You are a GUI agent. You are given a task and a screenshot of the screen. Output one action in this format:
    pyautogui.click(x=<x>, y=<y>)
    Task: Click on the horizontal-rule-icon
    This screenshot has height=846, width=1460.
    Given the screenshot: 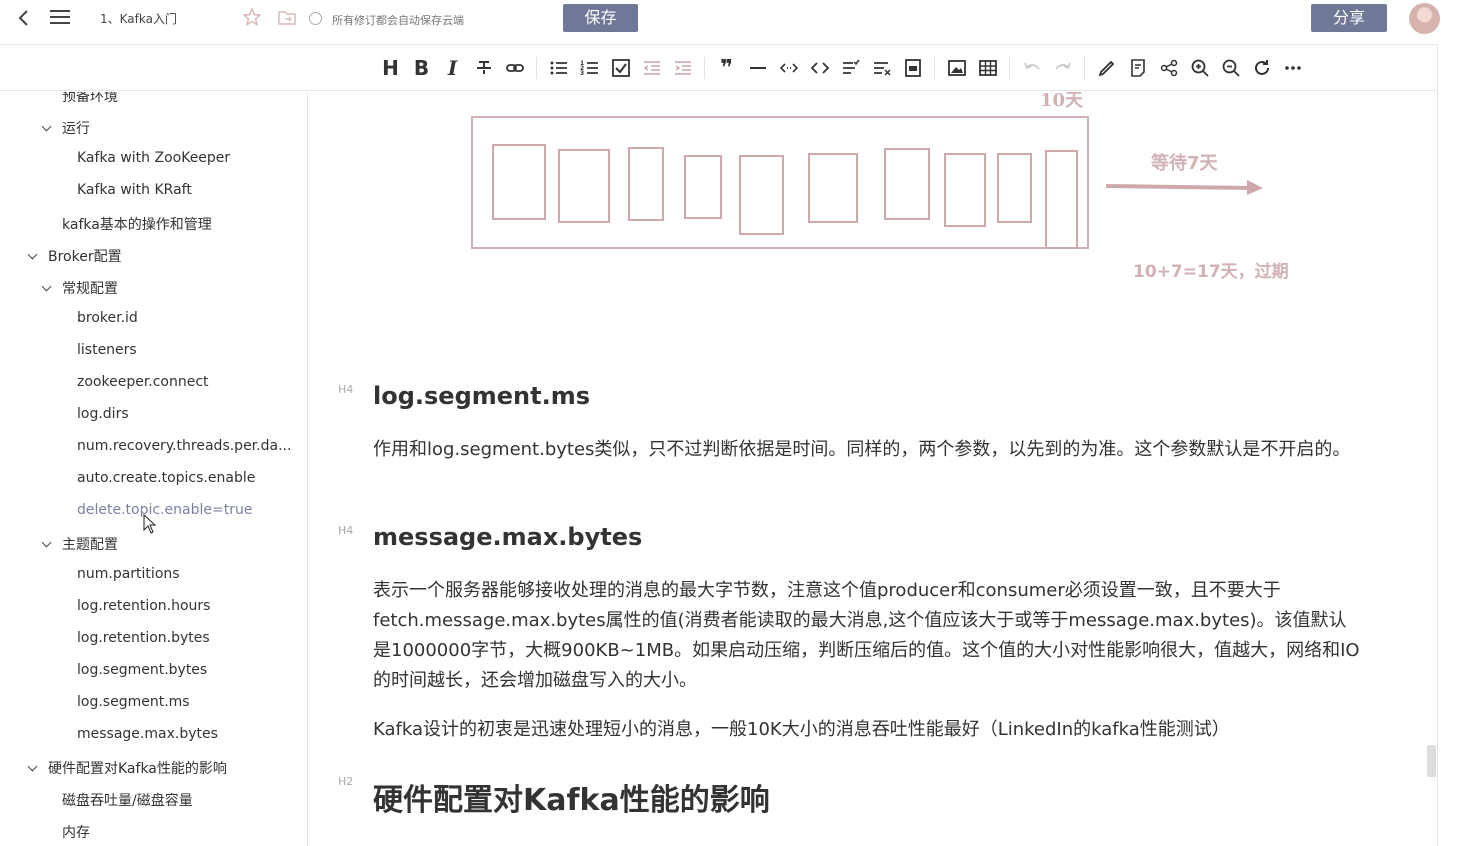 What is the action you would take?
    pyautogui.click(x=757, y=68)
    